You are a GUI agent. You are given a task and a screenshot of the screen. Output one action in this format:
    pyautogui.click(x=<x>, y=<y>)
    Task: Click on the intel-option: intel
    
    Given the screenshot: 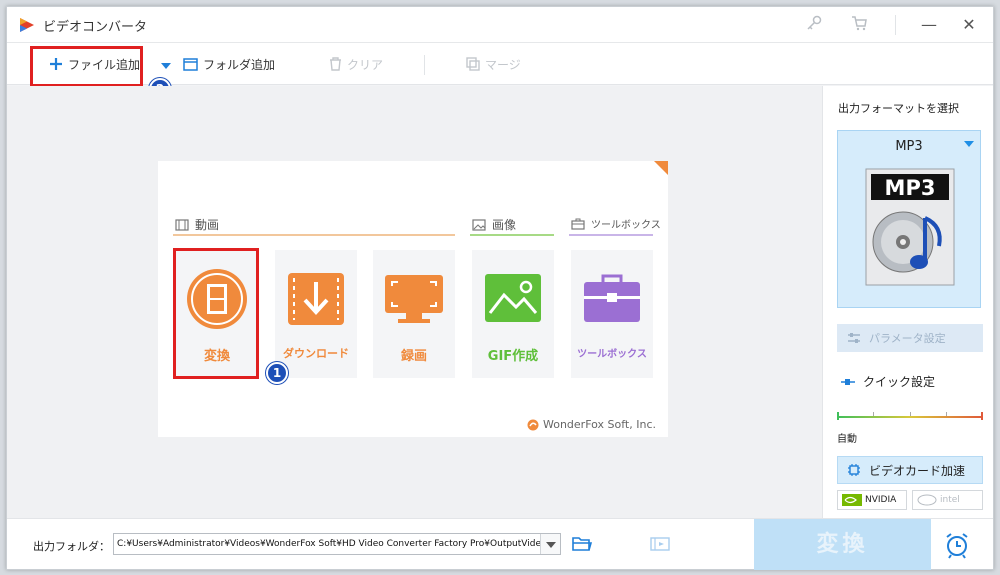 What is the action you would take?
    pyautogui.click(x=947, y=500)
    